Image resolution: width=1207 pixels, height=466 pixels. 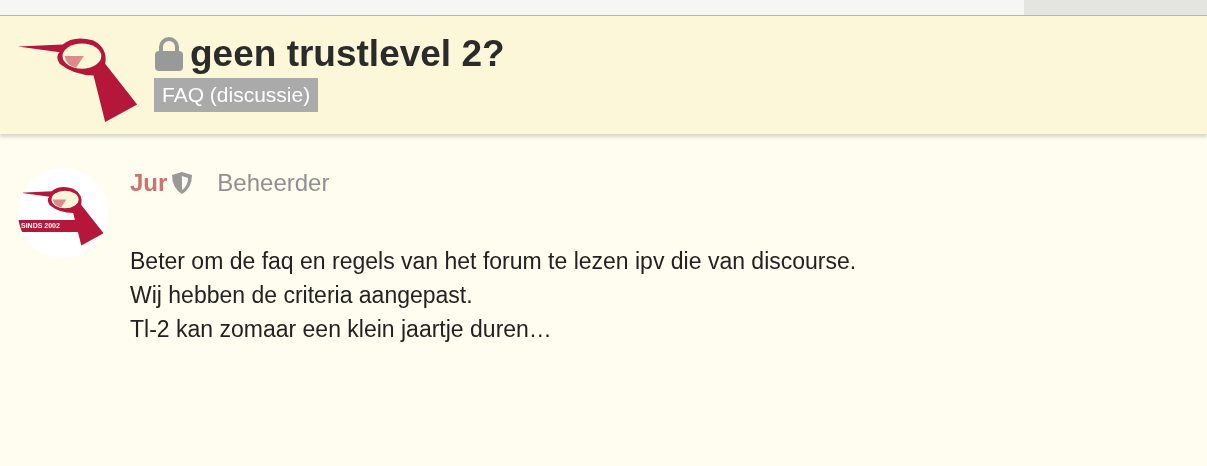 I want to click on post-text: Wij hebben de criteria aangepast., so click(x=302, y=295).